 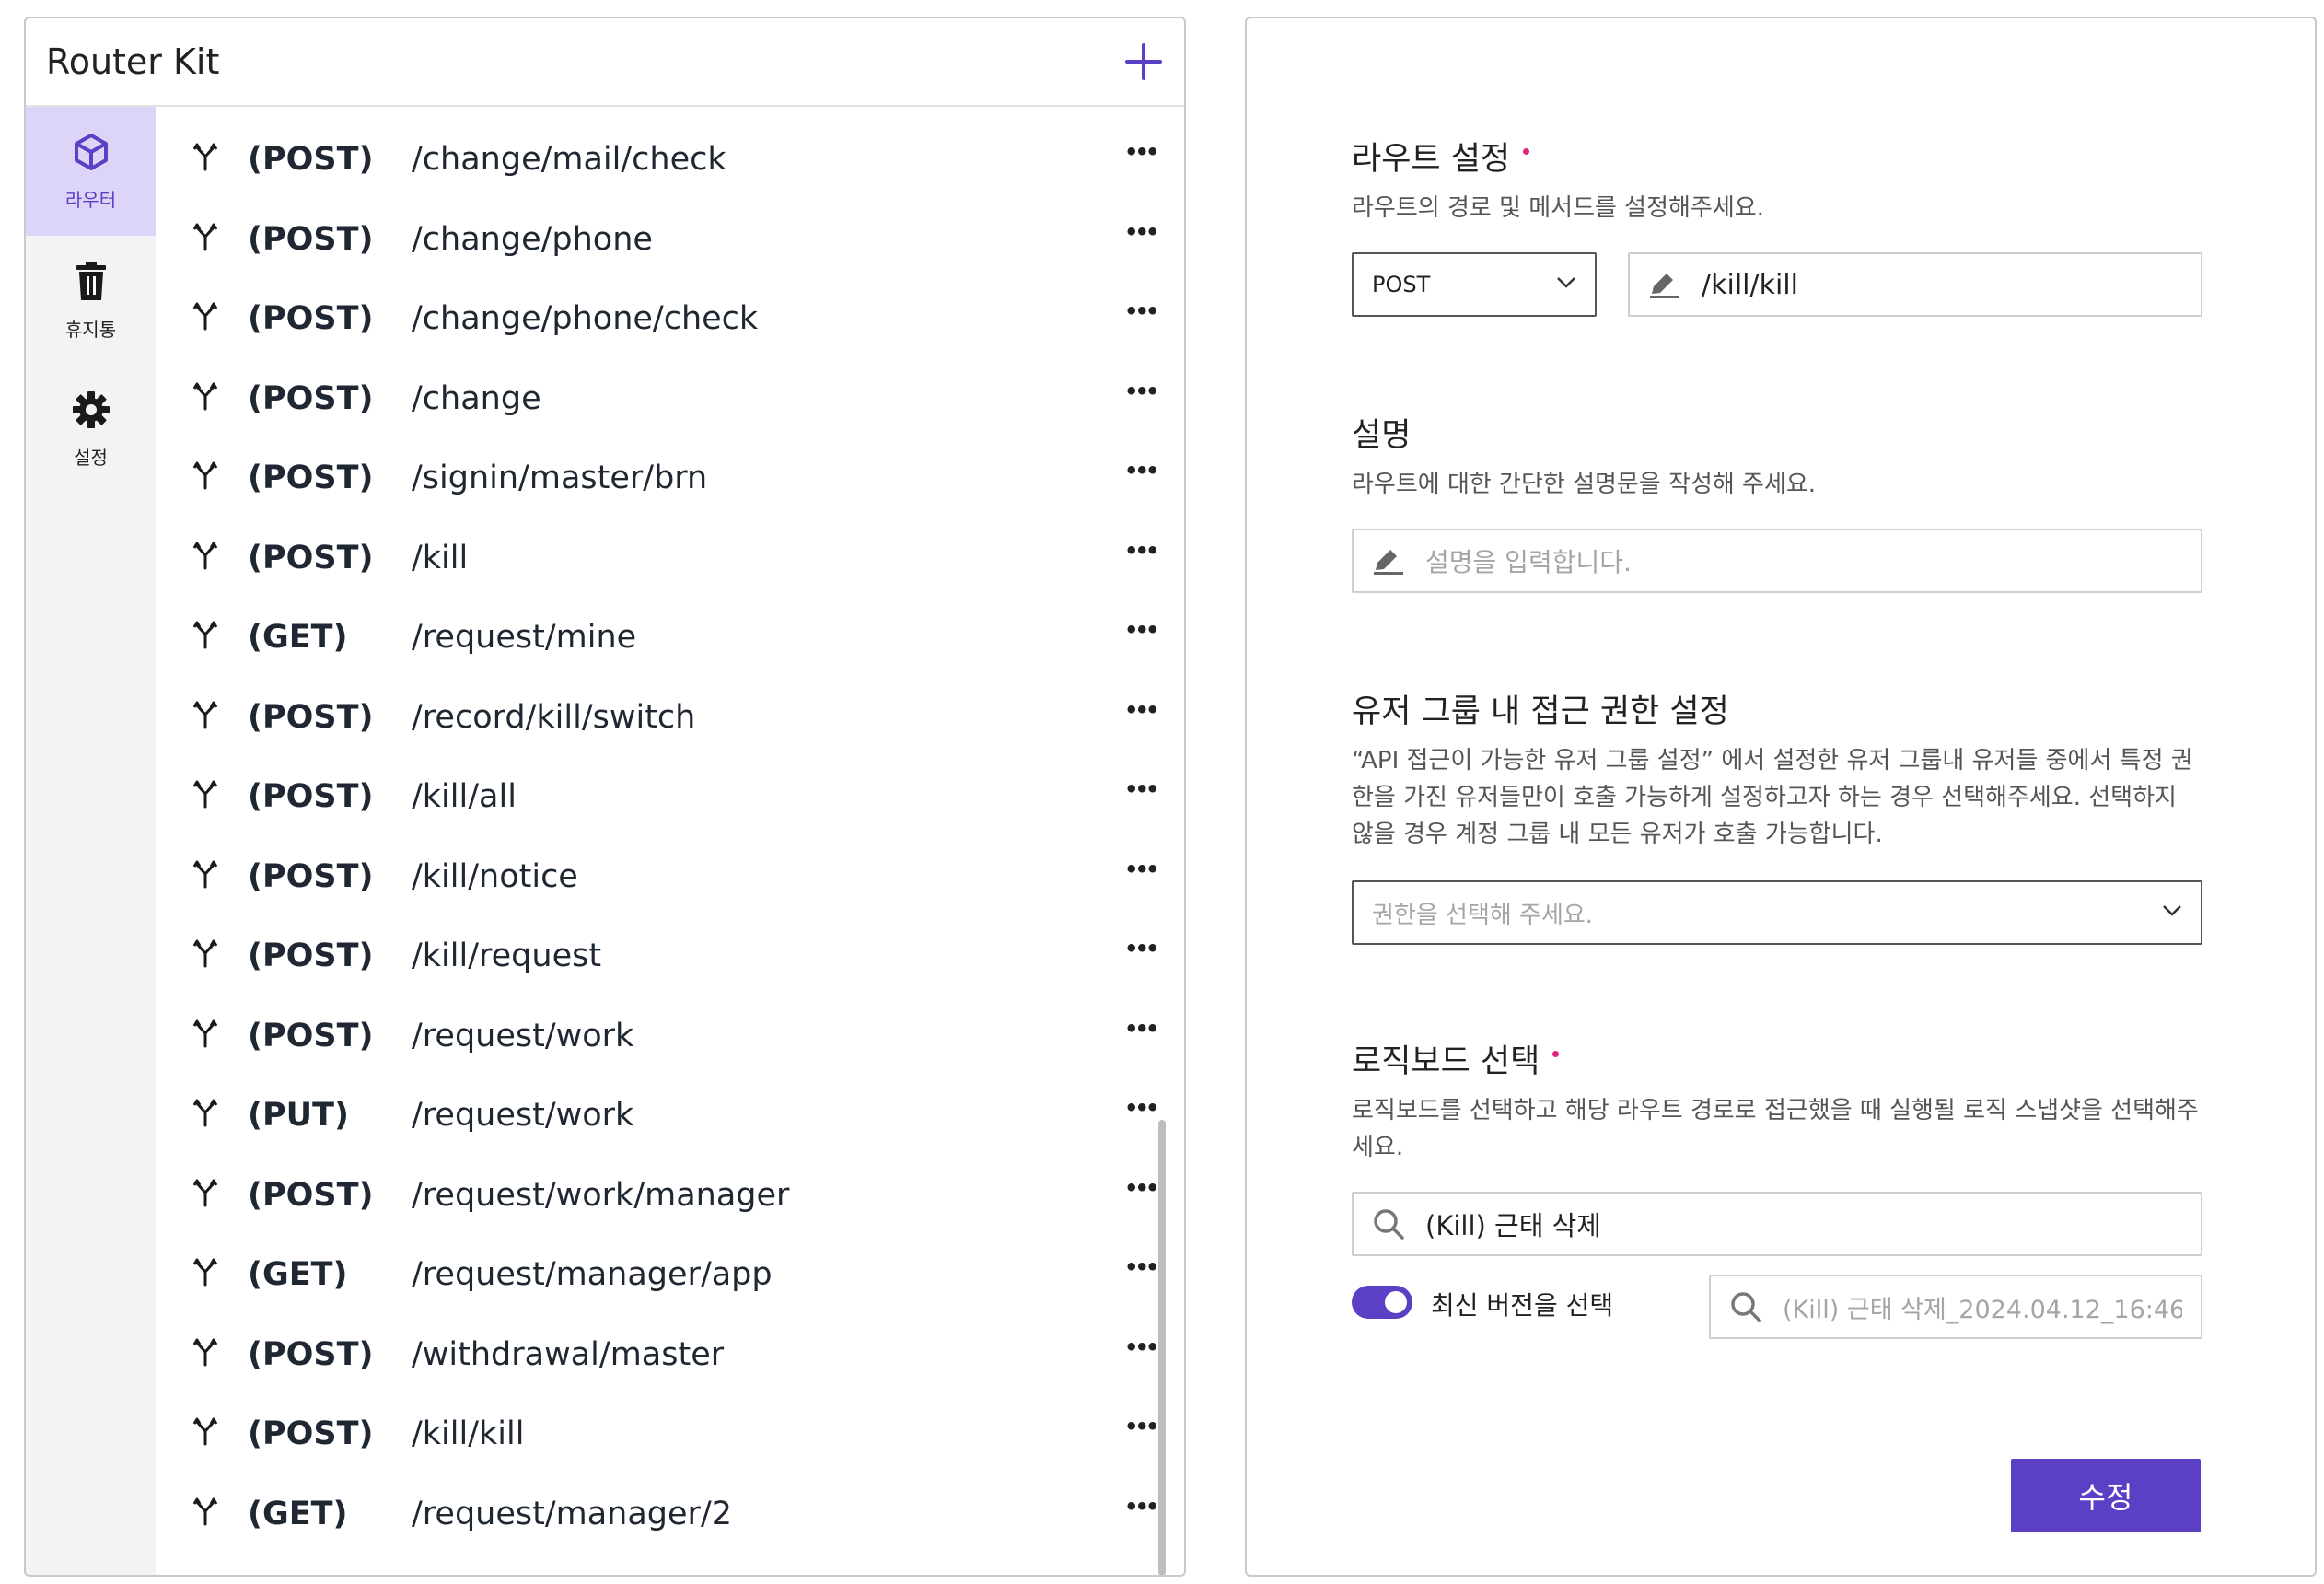 I want to click on route-row: (POST) /request/work/manager •••, so click(x=670, y=1196).